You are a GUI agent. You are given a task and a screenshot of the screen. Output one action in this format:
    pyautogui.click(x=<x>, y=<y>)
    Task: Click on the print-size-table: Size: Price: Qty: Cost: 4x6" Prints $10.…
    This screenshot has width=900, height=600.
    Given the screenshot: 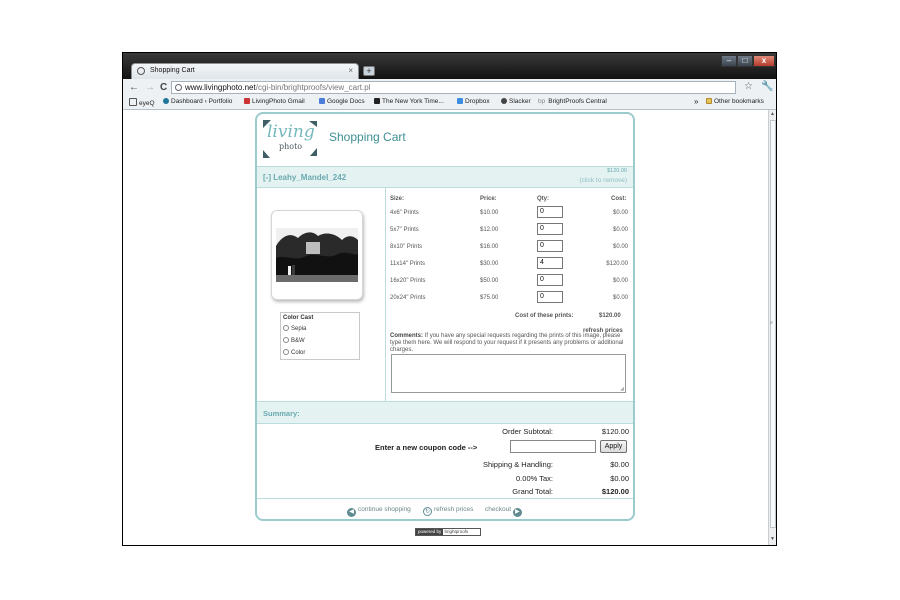 What is the action you would take?
    pyautogui.click(x=509, y=258)
    